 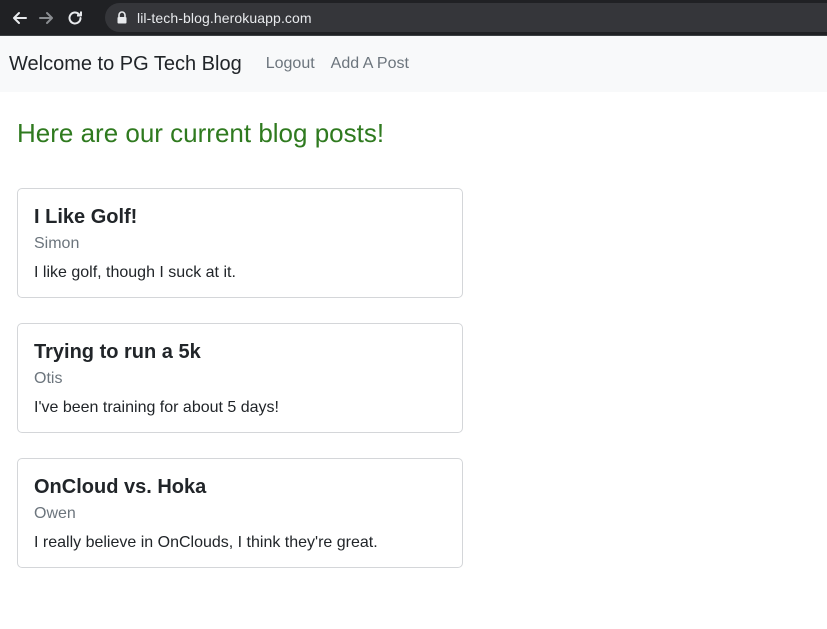 What do you see at coordinates (120, 487) in the screenshot?
I see `post-title: OnCloud vs. Hoka` at bounding box center [120, 487].